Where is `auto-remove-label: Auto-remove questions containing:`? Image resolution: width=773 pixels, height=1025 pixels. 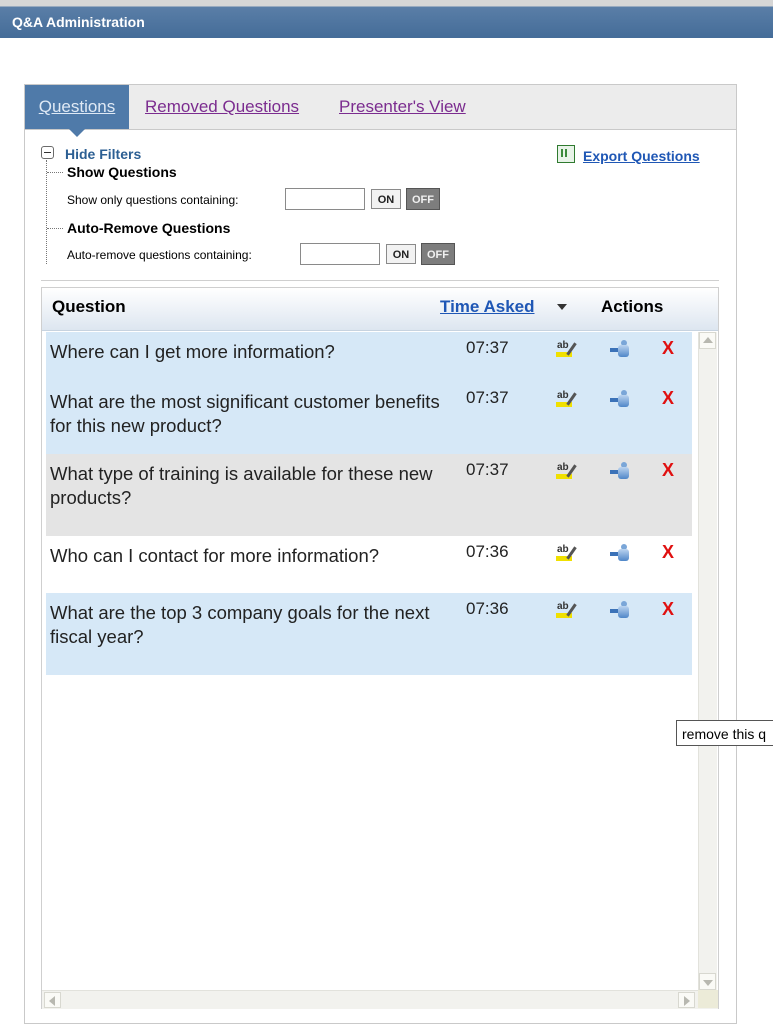 auto-remove-label: Auto-remove questions containing: is located at coordinates (159, 255).